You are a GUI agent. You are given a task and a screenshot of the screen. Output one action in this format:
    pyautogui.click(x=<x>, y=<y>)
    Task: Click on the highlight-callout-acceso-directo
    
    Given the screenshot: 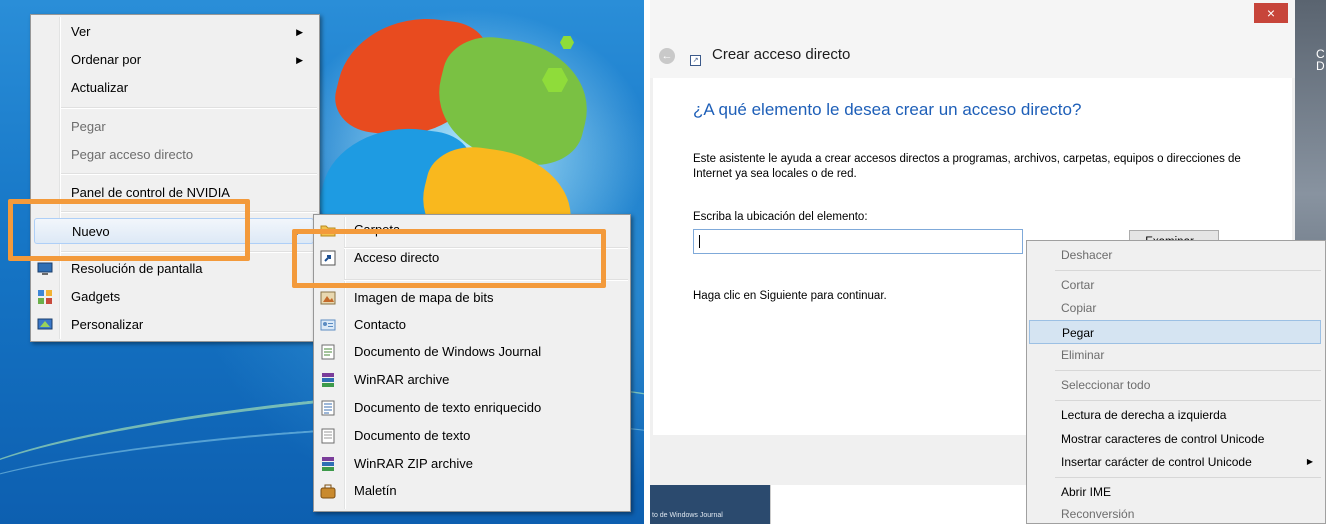 What is the action you would take?
    pyautogui.click(x=449, y=258)
    